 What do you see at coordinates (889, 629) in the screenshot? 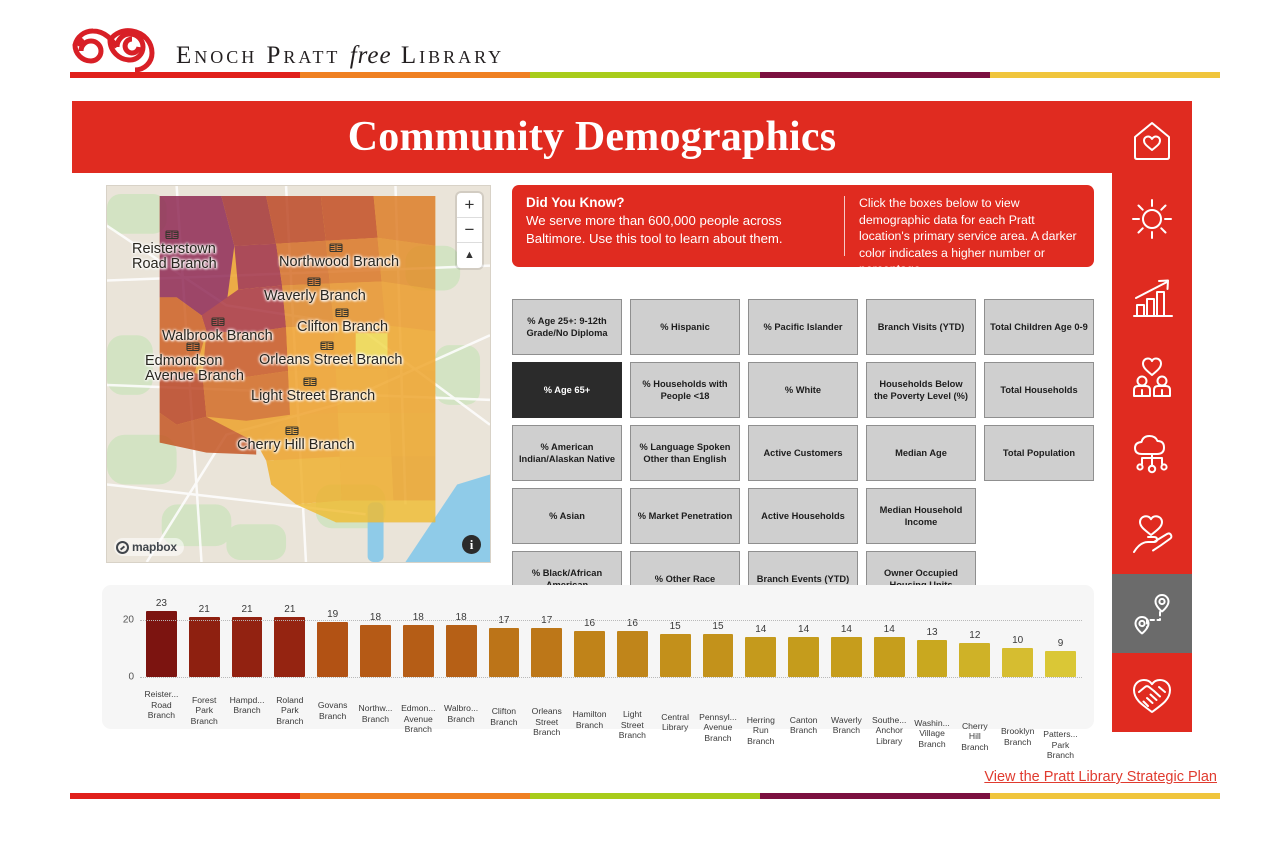
I see `chart-bar-value: 14` at bounding box center [889, 629].